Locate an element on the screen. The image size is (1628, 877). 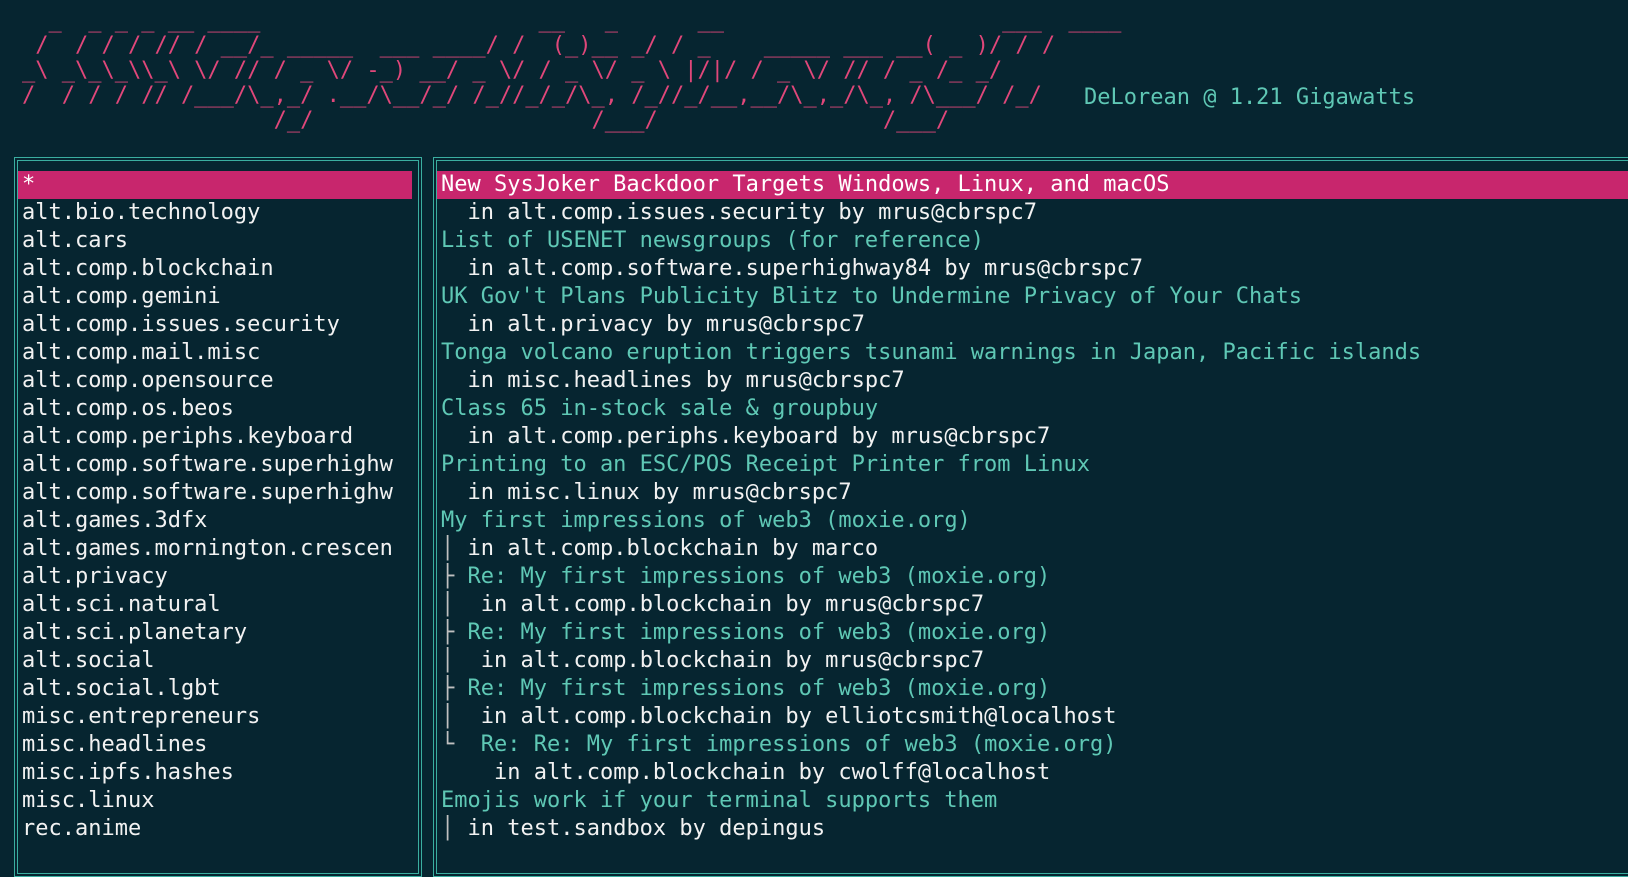
article-meta-row: in misc.linux by mrus@cbrspc7 is located at coordinates (1032, 493).